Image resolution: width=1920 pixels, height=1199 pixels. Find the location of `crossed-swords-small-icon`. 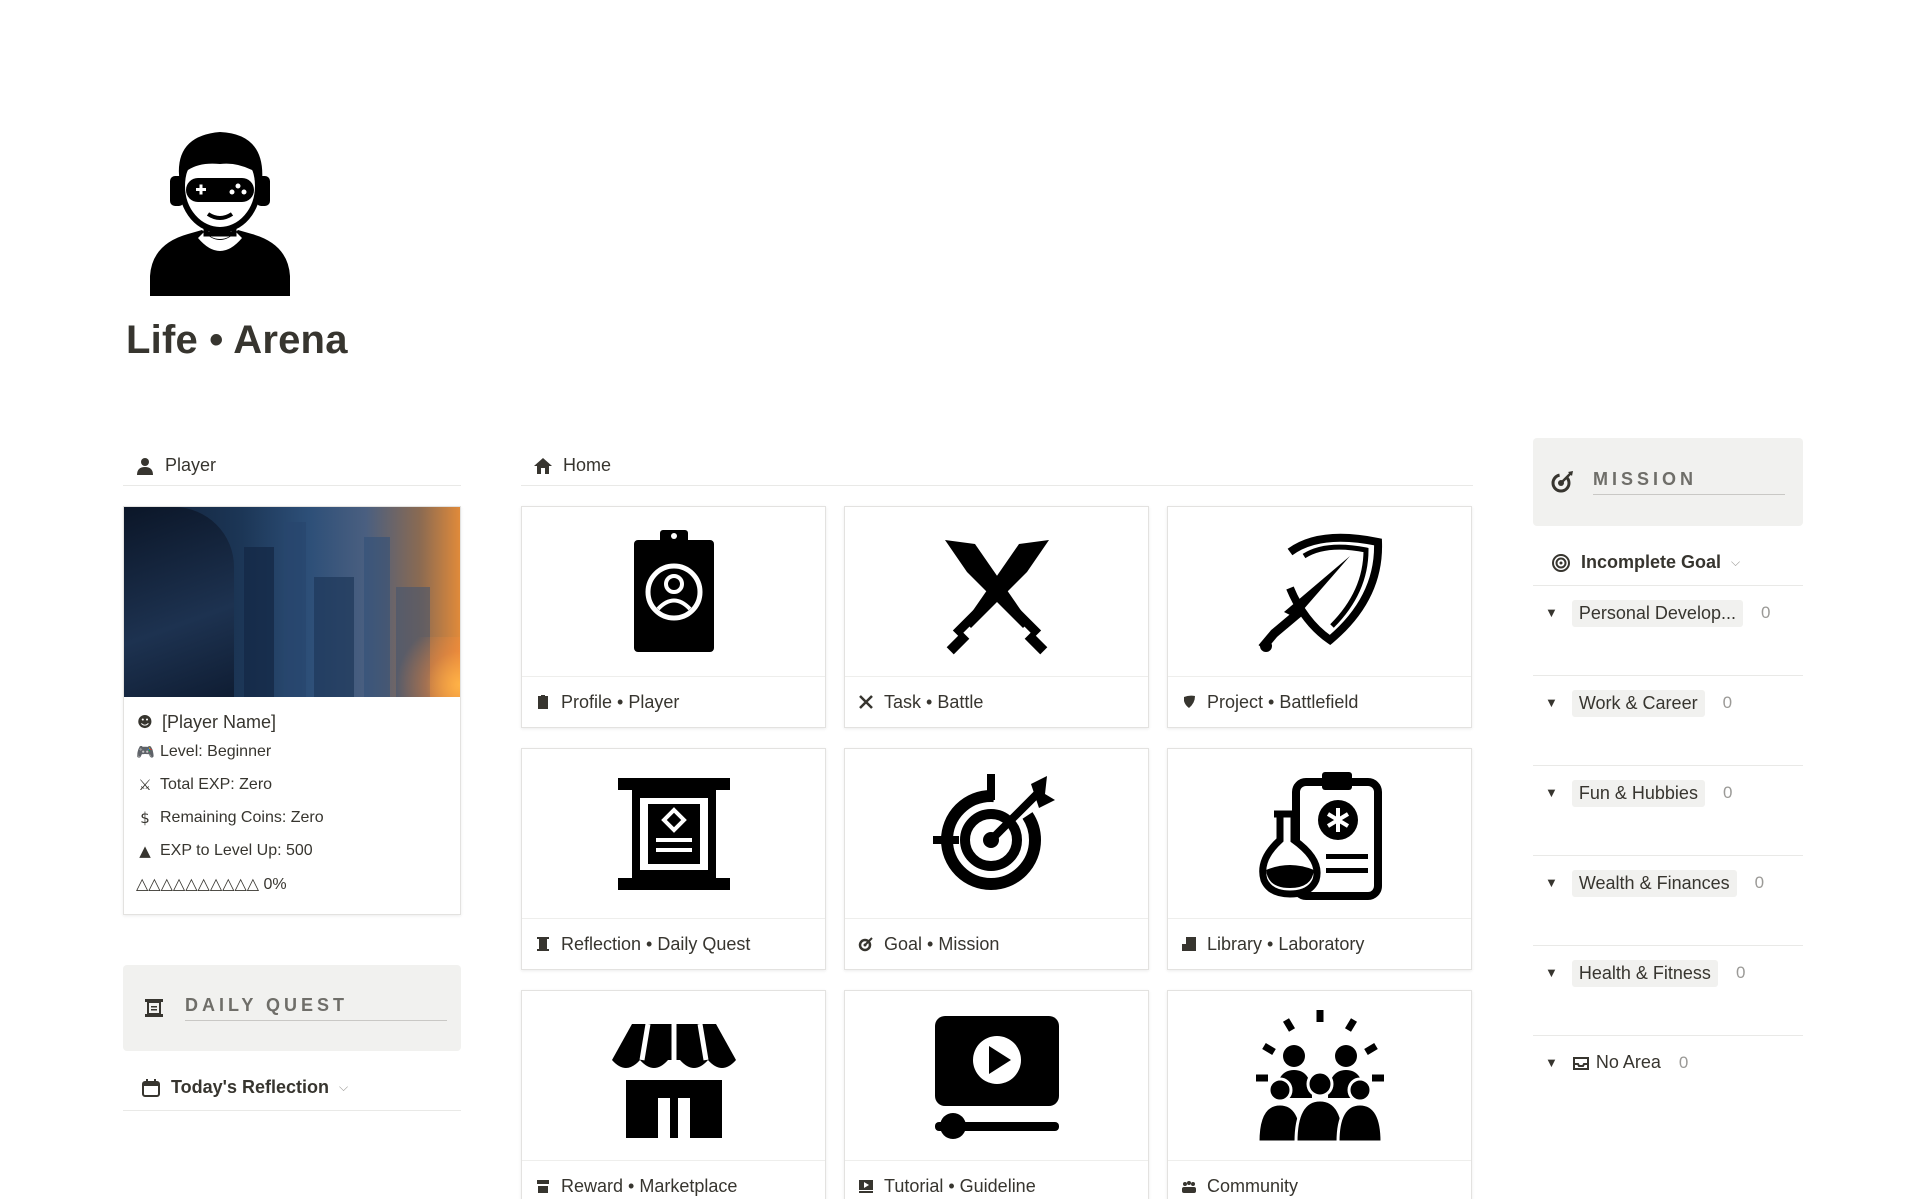

crossed-swords-small-icon is located at coordinates (866, 702).